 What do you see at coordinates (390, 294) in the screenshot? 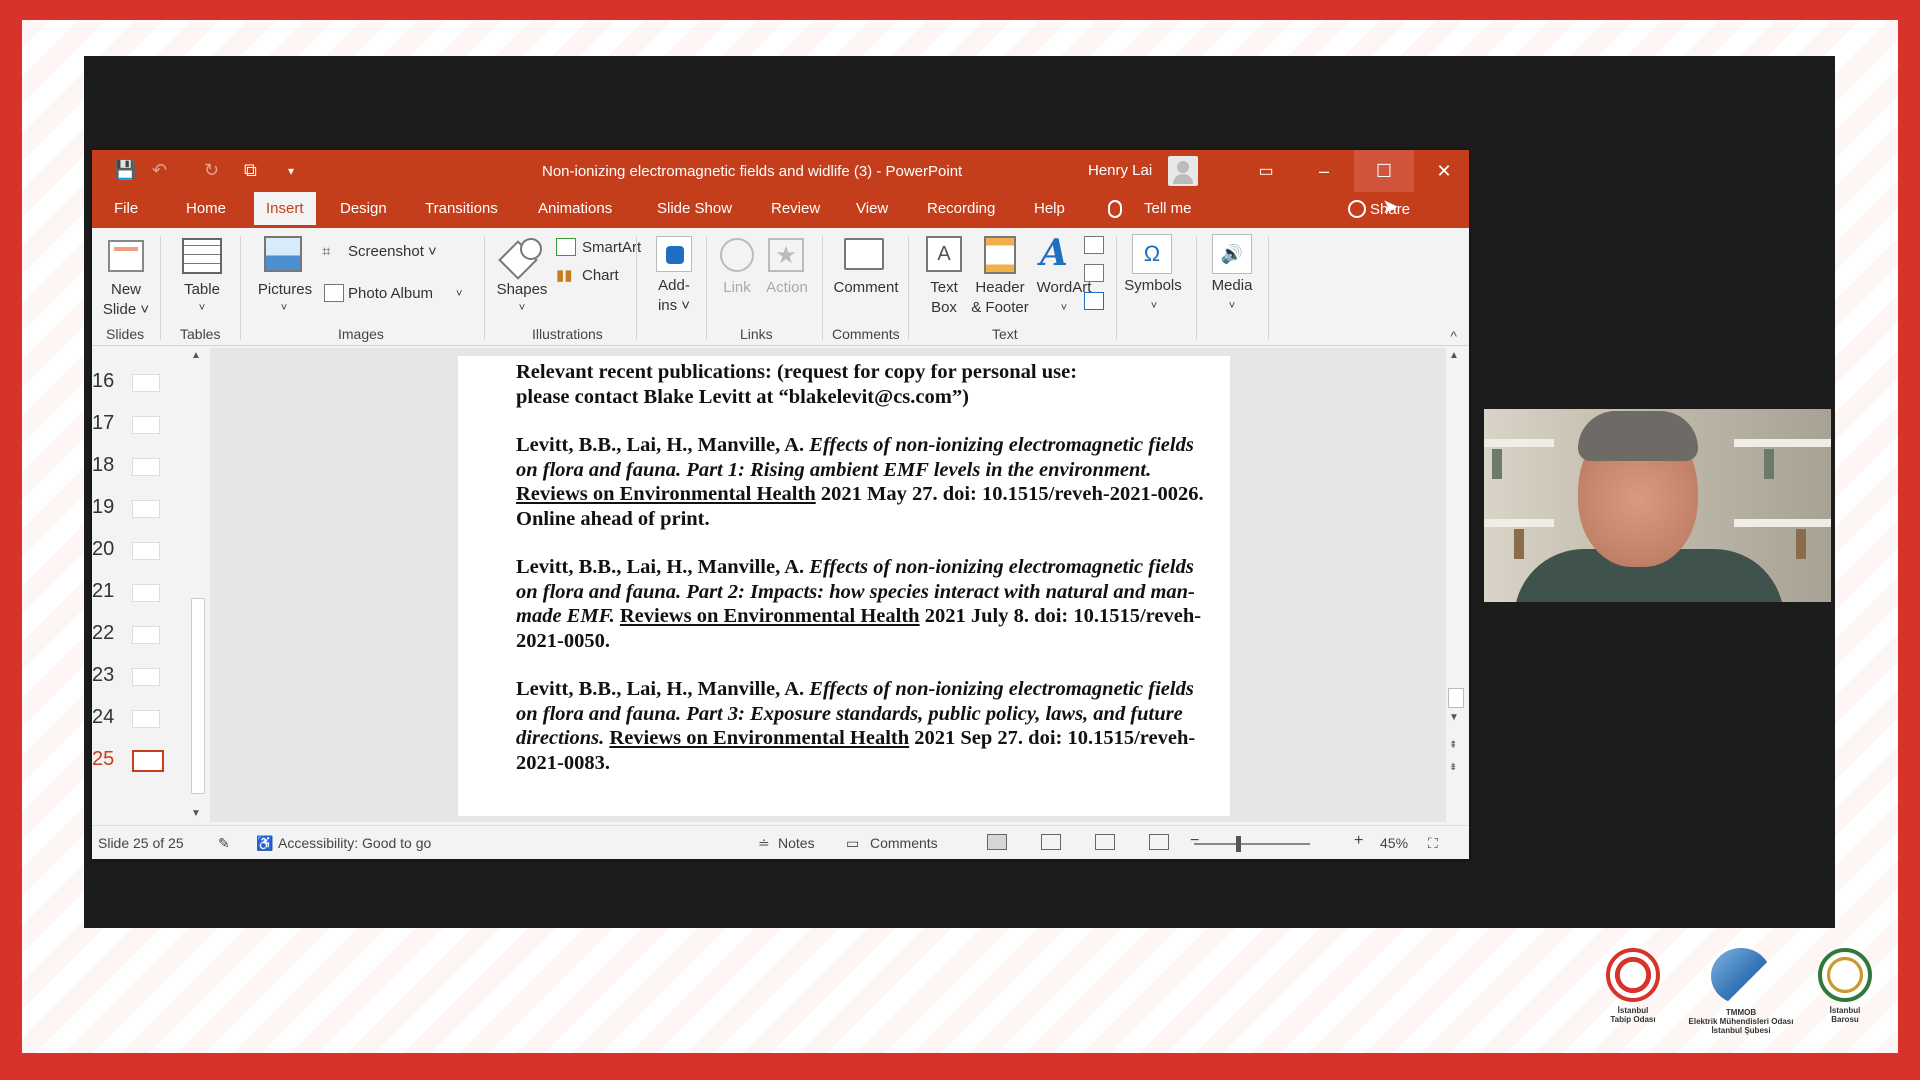
I see `photo-album-button: Photo Album` at bounding box center [390, 294].